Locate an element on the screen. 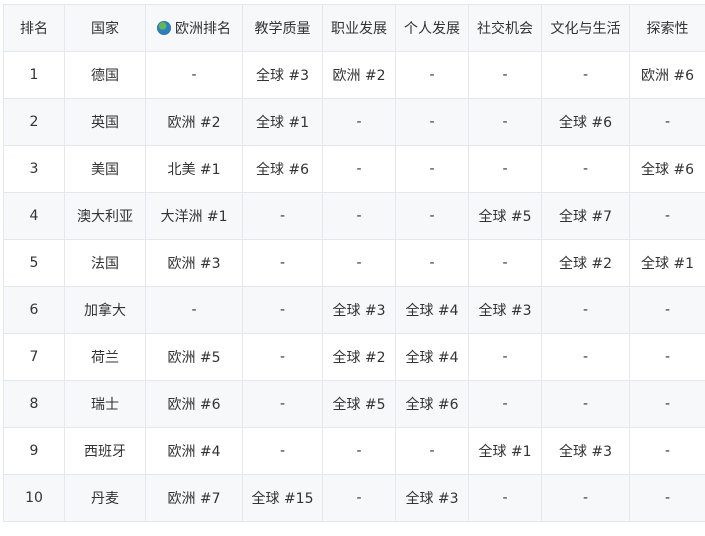  header-rank: 排名 is located at coordinates (34, 28).